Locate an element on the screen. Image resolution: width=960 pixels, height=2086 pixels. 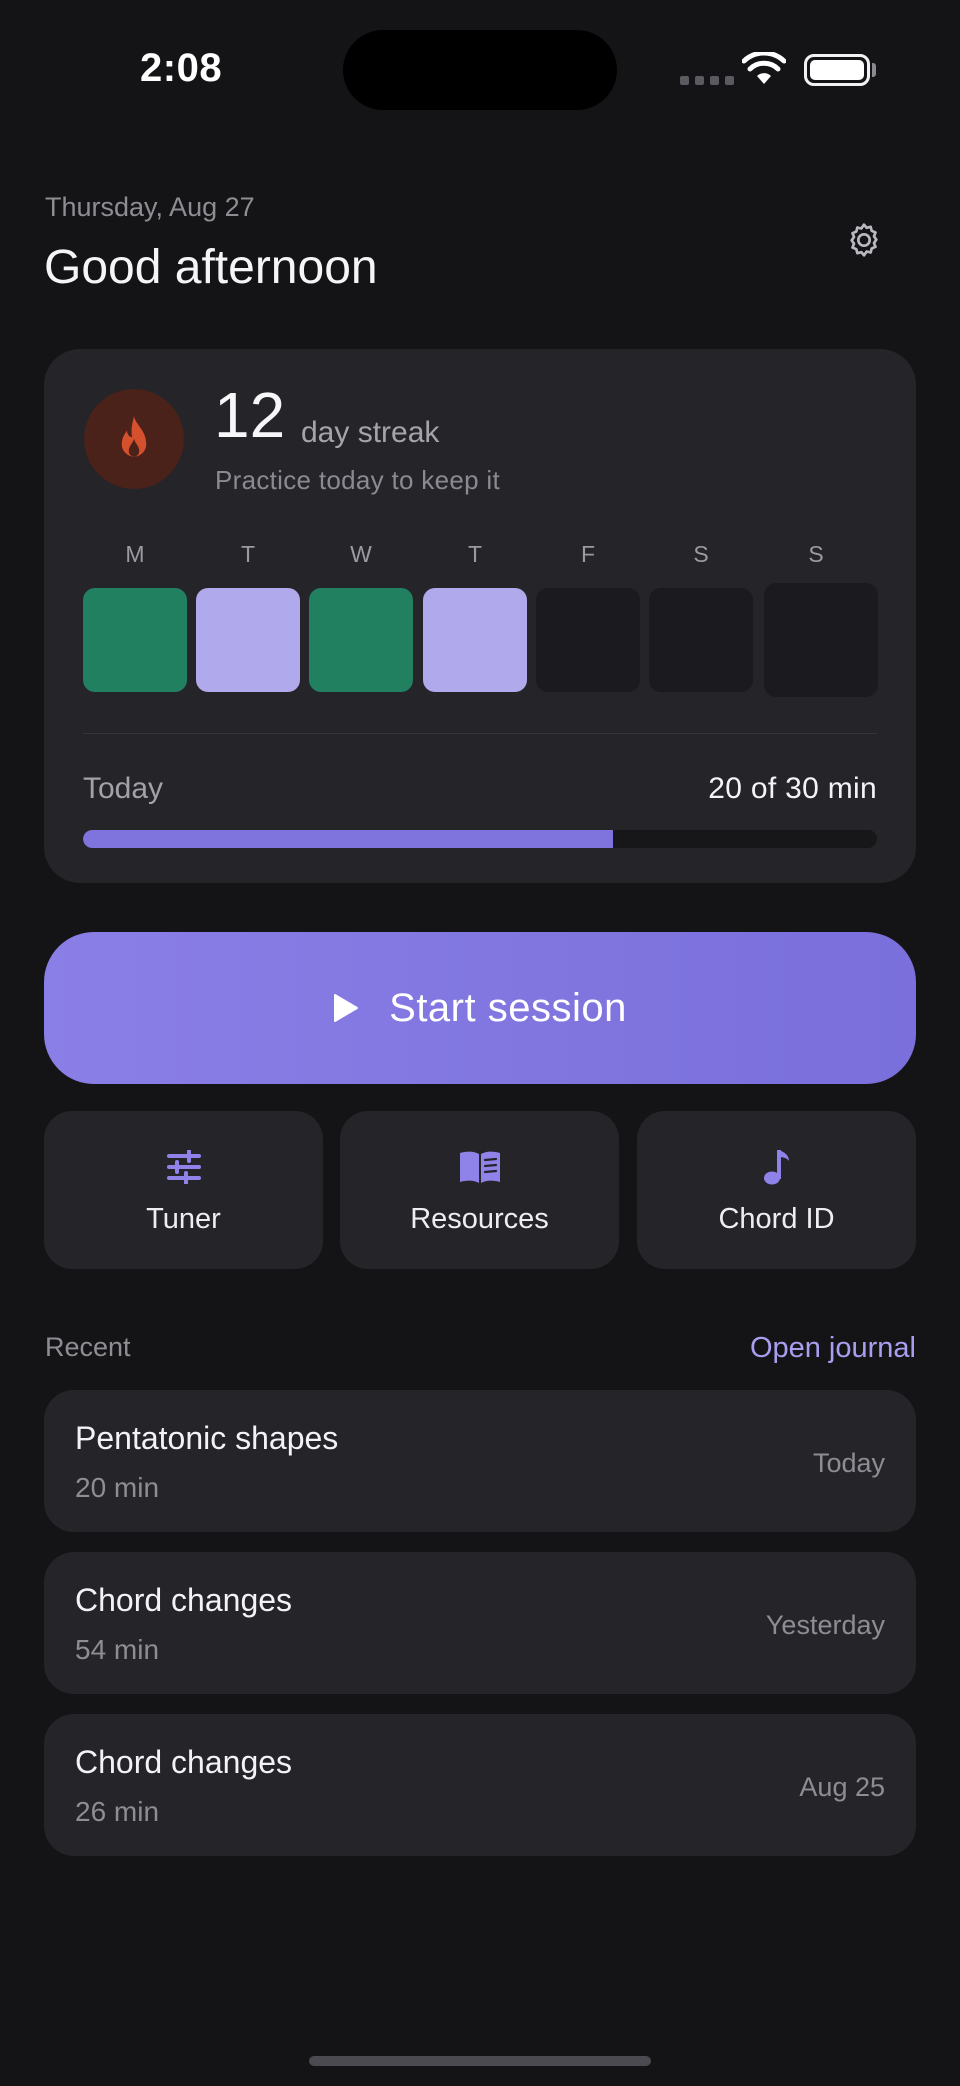
tool-label: Tuner is located at coordinates (183, 1219).